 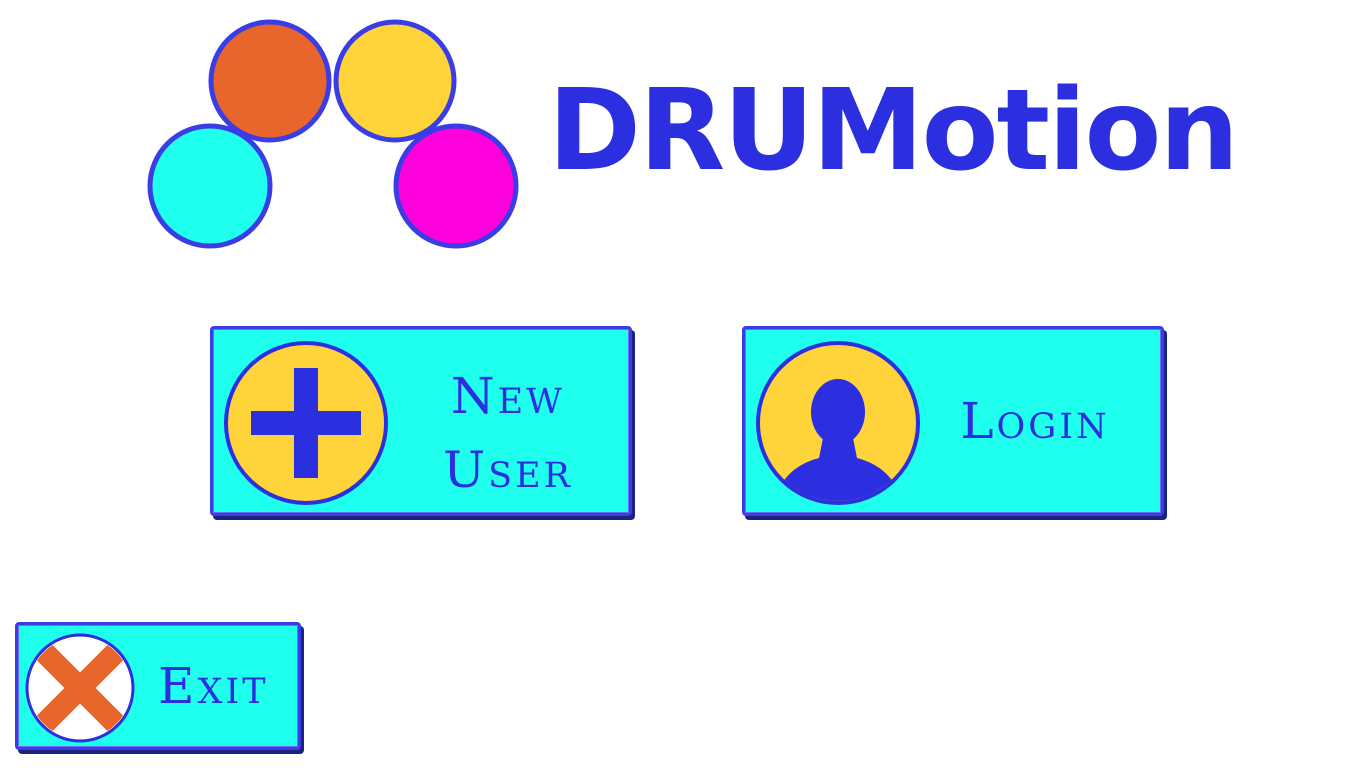 What do you see at coordinates (210, 186) in the screenshot?
I see `logo-circle-cyan` at bounding box center [210, 186].